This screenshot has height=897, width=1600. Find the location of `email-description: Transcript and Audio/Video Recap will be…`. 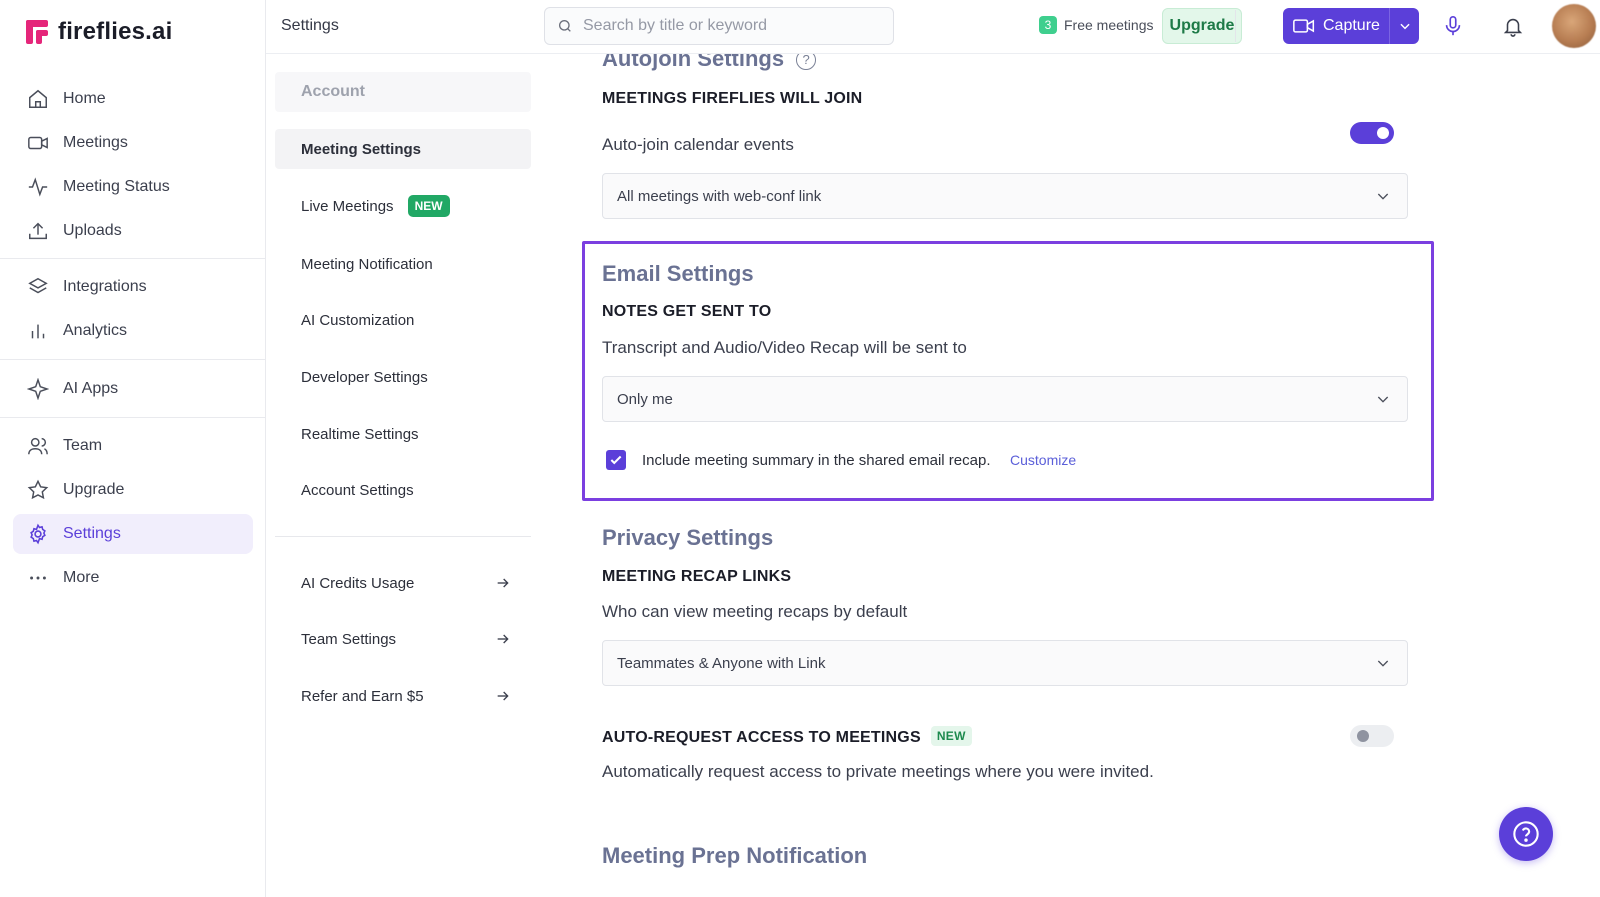

email-description: Transcript and Audio/Video Recap will be… is located at coordinates (784, 347).